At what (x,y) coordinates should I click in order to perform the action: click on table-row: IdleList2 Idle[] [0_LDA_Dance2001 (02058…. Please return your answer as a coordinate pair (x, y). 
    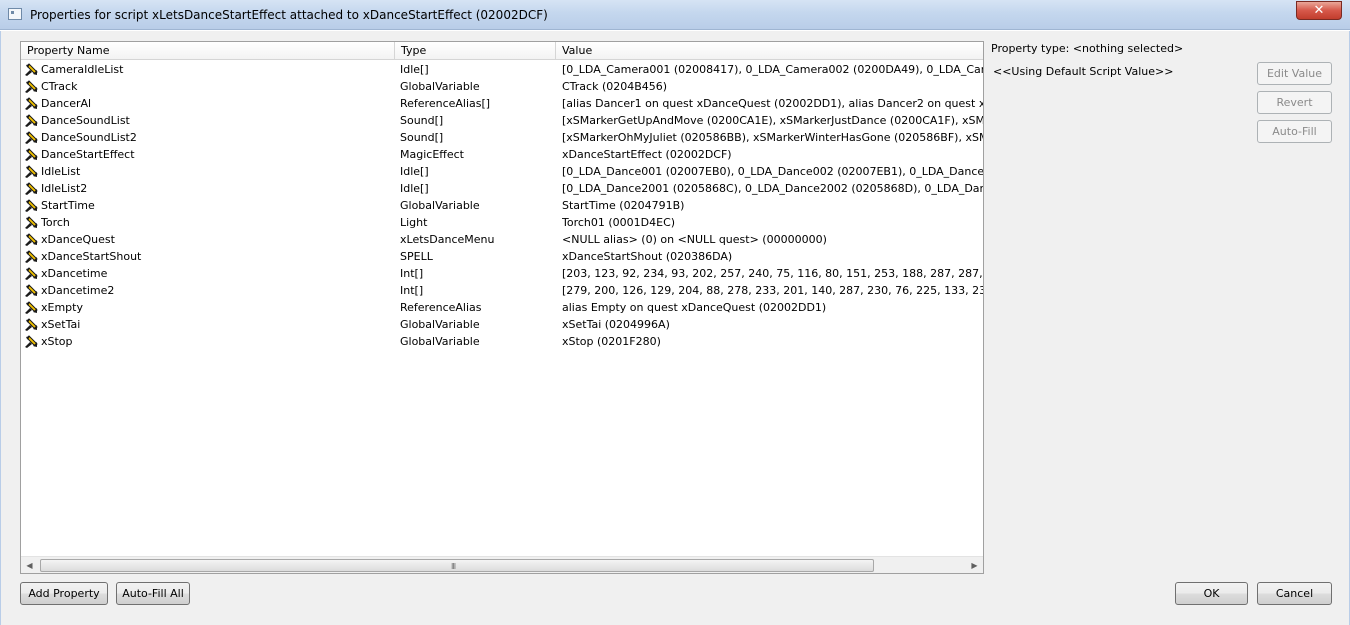
    Looking at the image, I should click on (502, 188).